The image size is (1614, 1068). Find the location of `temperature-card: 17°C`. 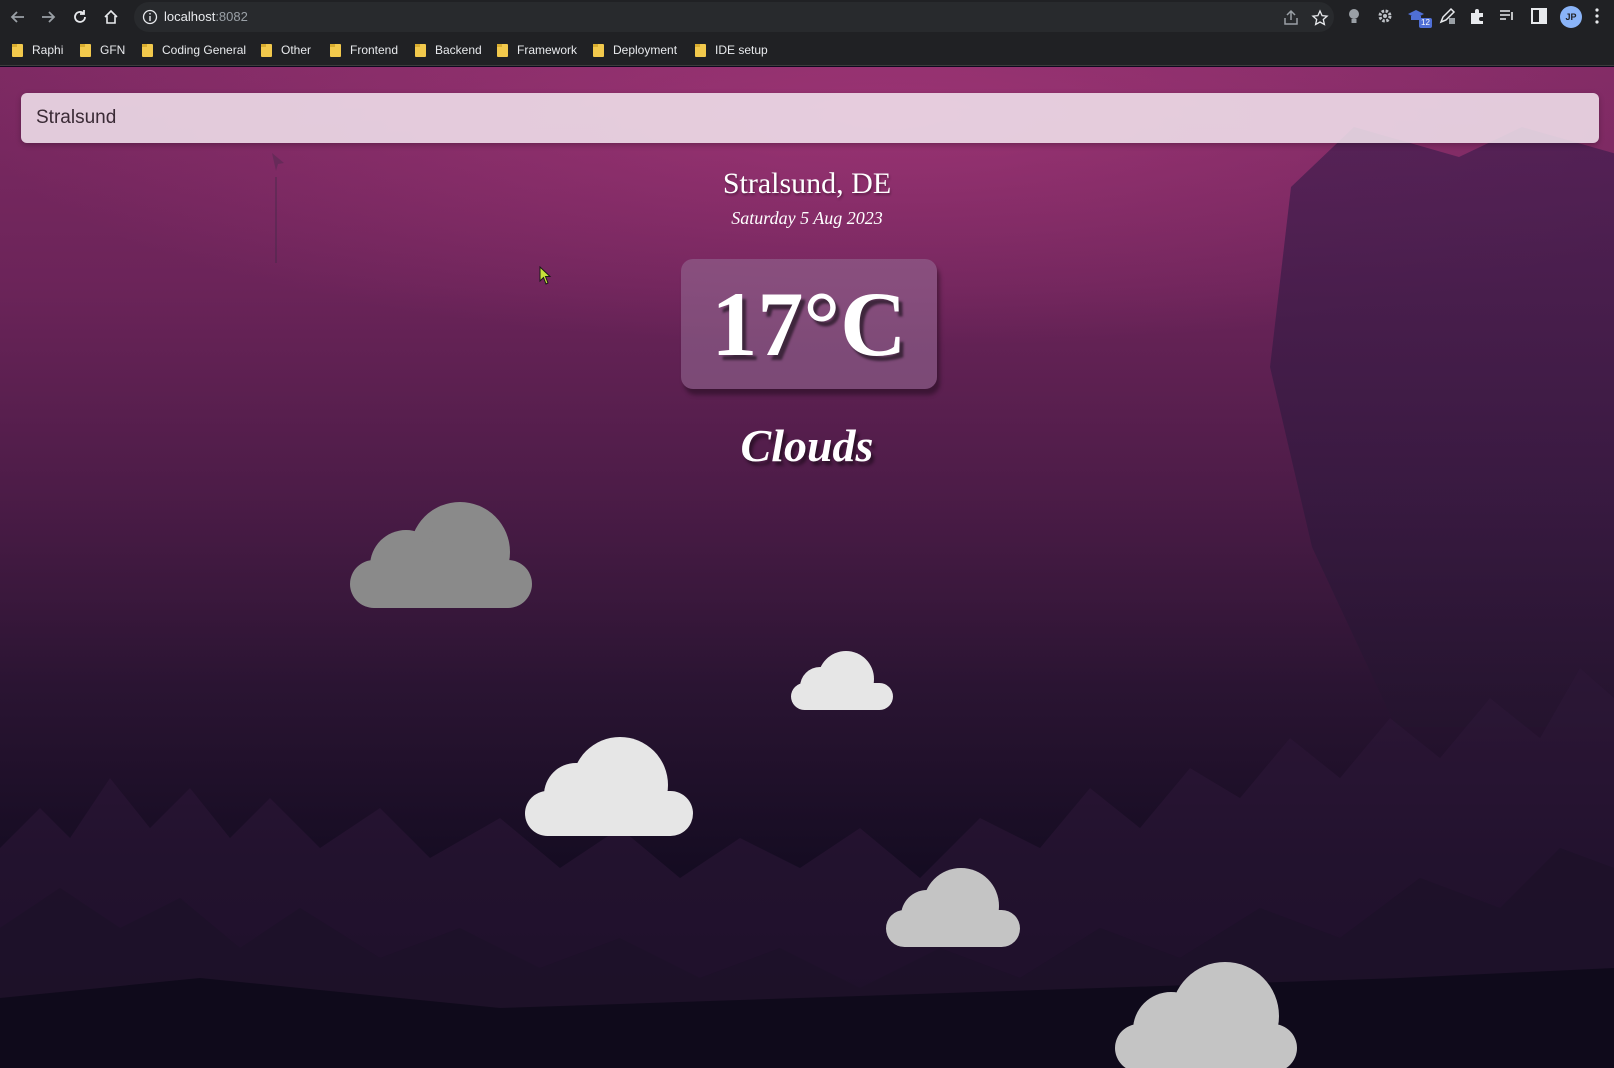

temperature-card: 17°C is located at coordinates (809, 324).